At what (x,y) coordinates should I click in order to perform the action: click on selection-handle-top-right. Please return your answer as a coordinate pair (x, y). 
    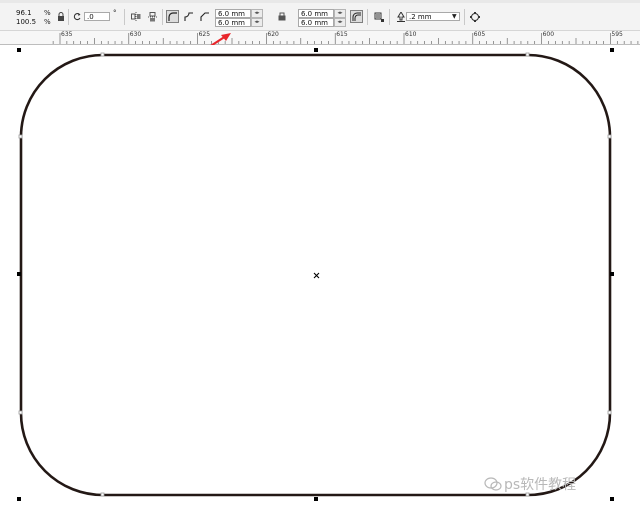
    Looking at the image, I should click on (612, 50).